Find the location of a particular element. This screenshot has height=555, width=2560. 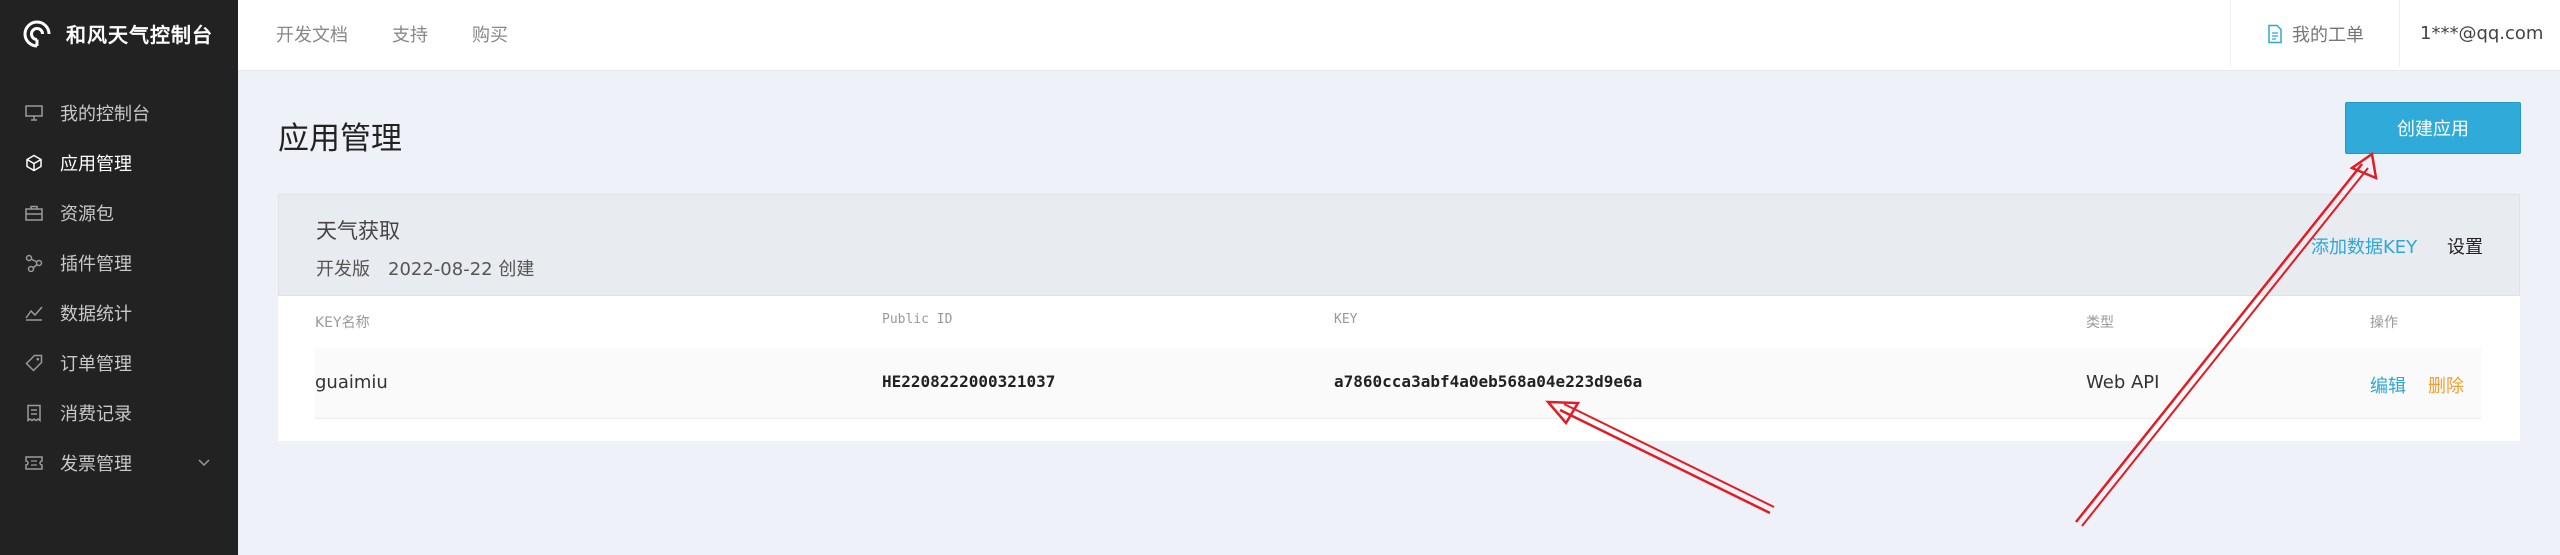

document-icon is located at coordinates (2275, 33).